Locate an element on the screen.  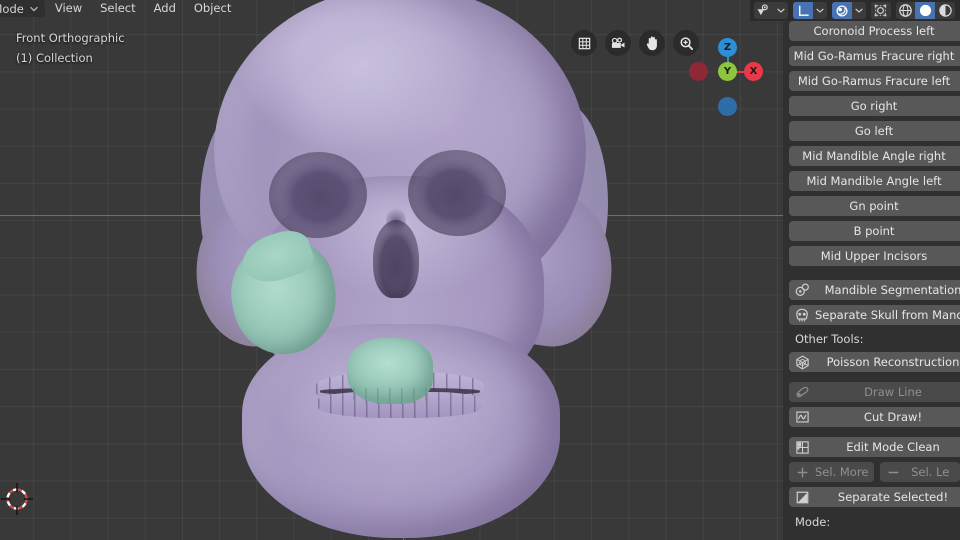
target-circles-icon is located at coordinates (802, 290).